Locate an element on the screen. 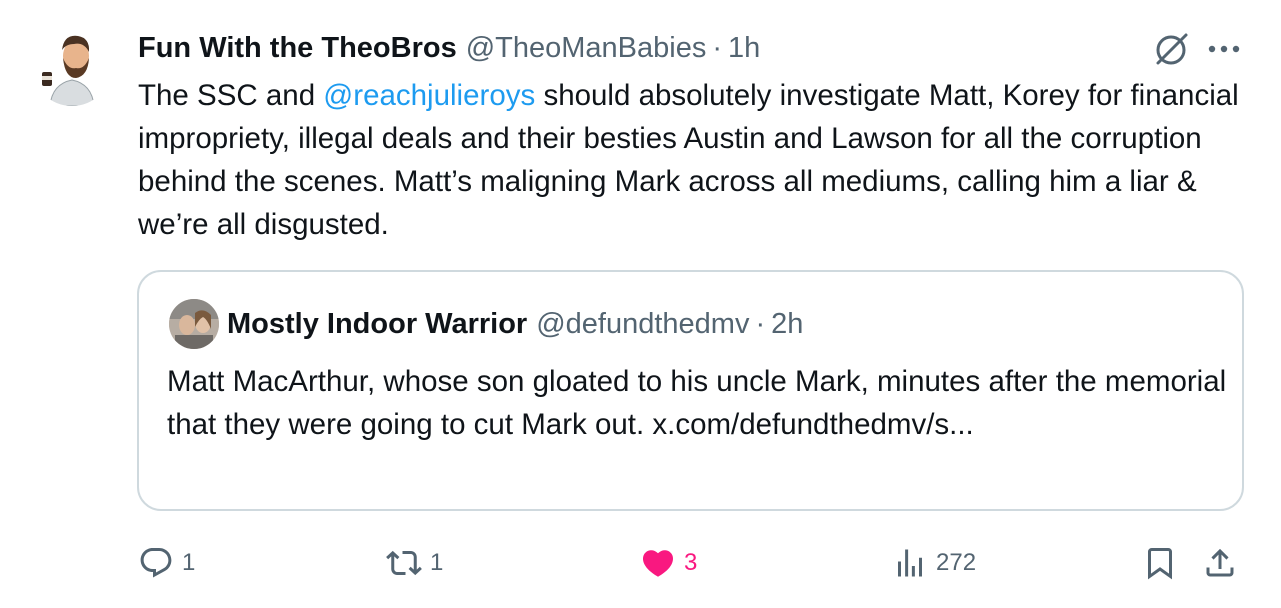 The image size is (1281, 608). reply-count: 1 is located at coordinates (189, 562).